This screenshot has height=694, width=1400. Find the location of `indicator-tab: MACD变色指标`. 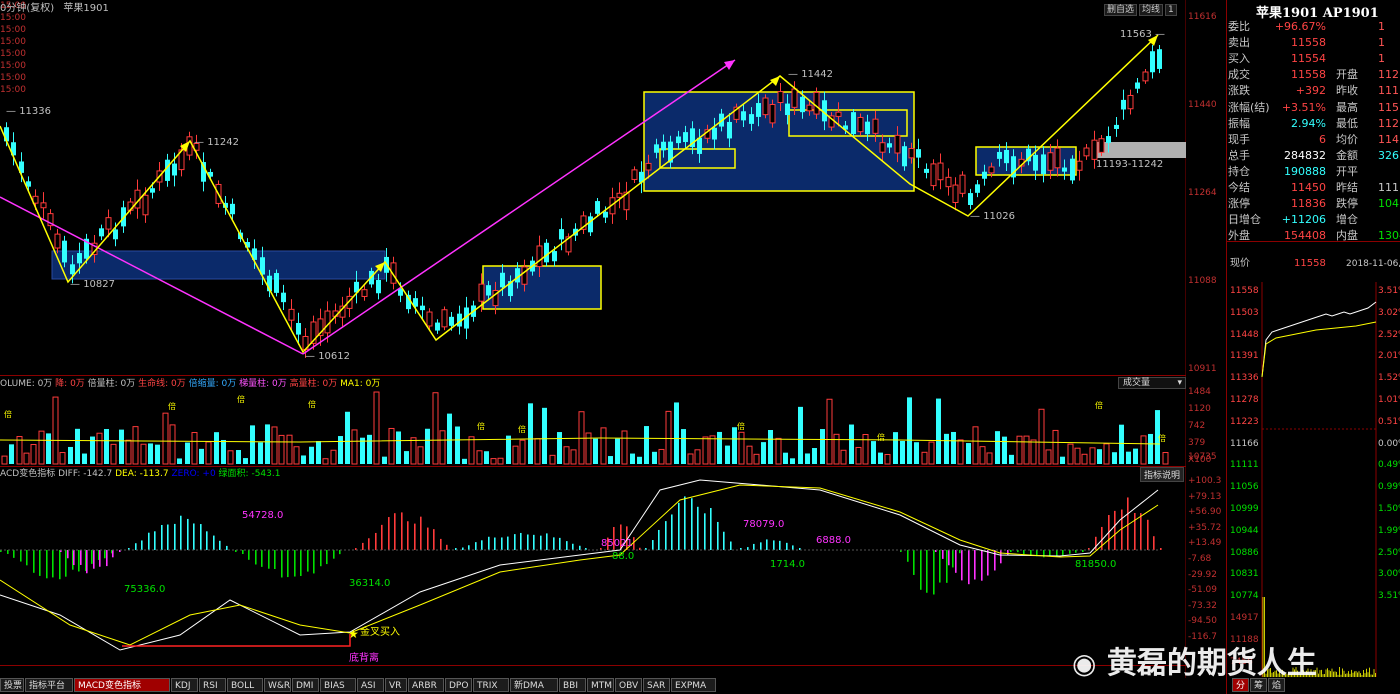

indicator-tab: MACD变色指标 is located at coordinates (122, 685).